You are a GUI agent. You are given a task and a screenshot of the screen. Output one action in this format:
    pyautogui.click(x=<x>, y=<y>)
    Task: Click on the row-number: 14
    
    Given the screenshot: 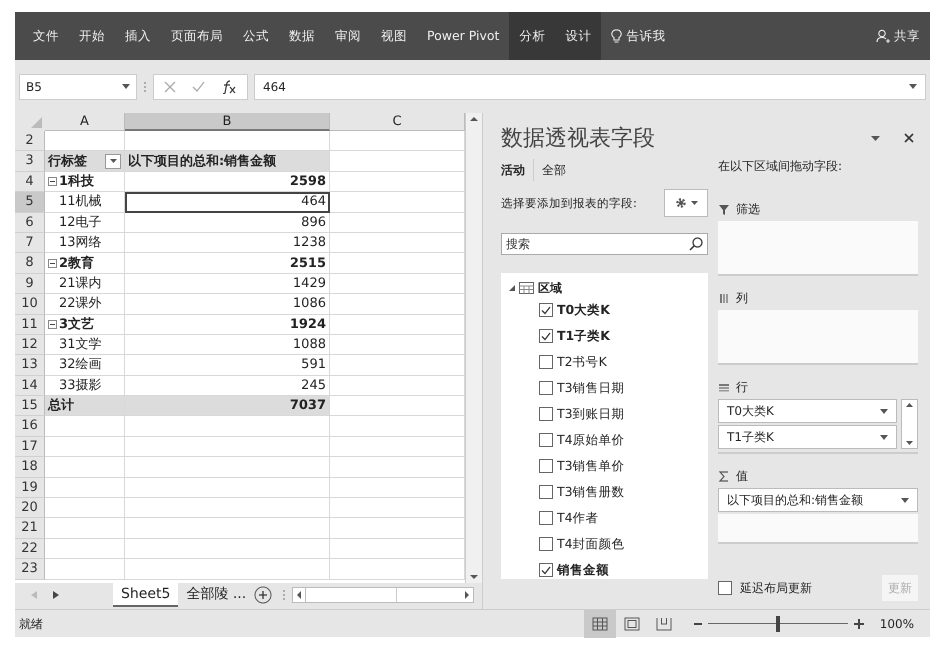 What is the action you would take?
    pyautogui.click(x=30, y=386)
    